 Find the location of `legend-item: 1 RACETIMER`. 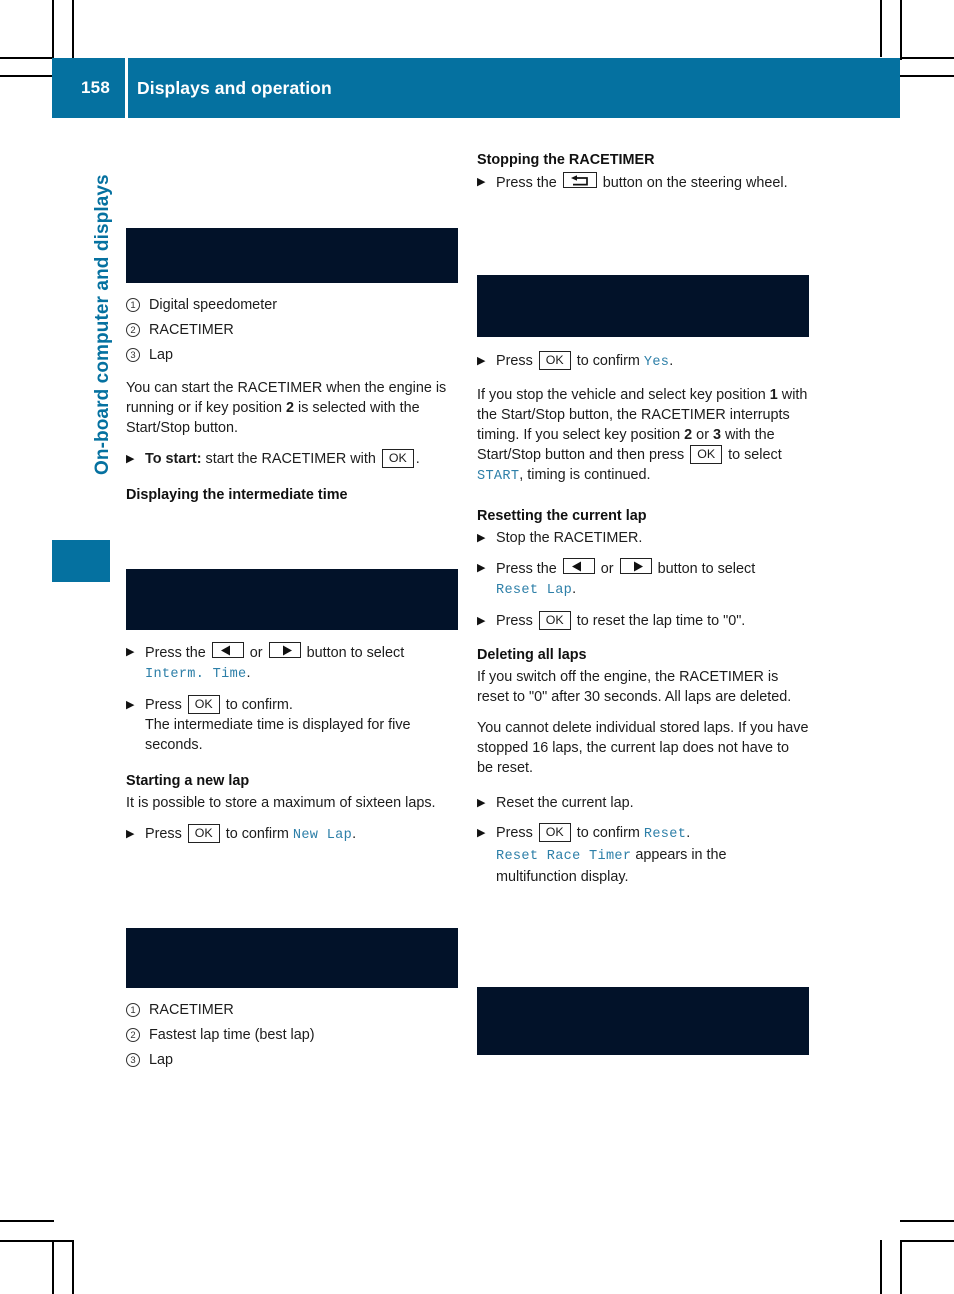

legend-item: 1 RACETIMER is located at coordinates (292, 1010).